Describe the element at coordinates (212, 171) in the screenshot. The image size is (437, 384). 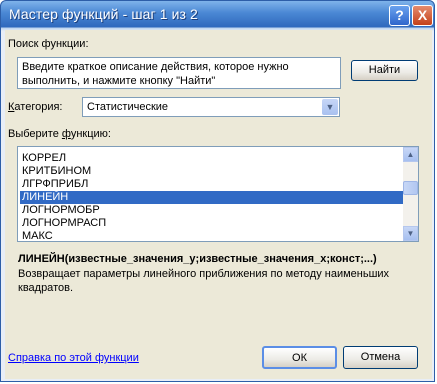
I see `list-item: КРИТБИНОМ` at that location.